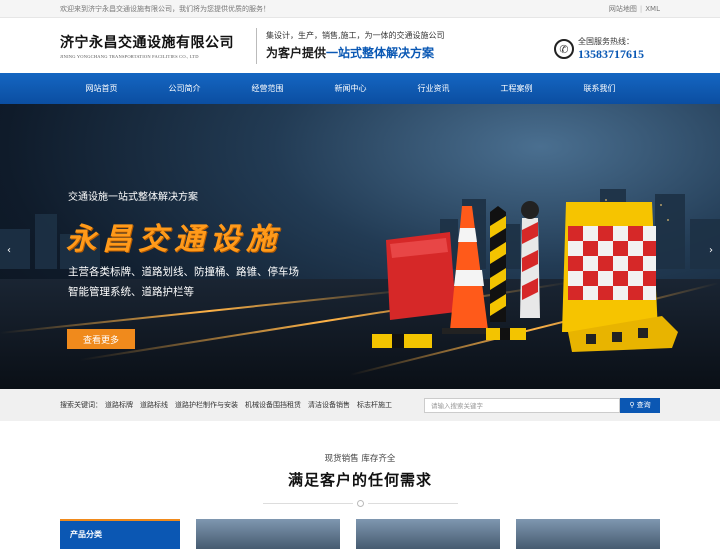 The image size is (720, 549). I want to click on section-subtitle: 现货销售 库存齐全, so click(360, 459).